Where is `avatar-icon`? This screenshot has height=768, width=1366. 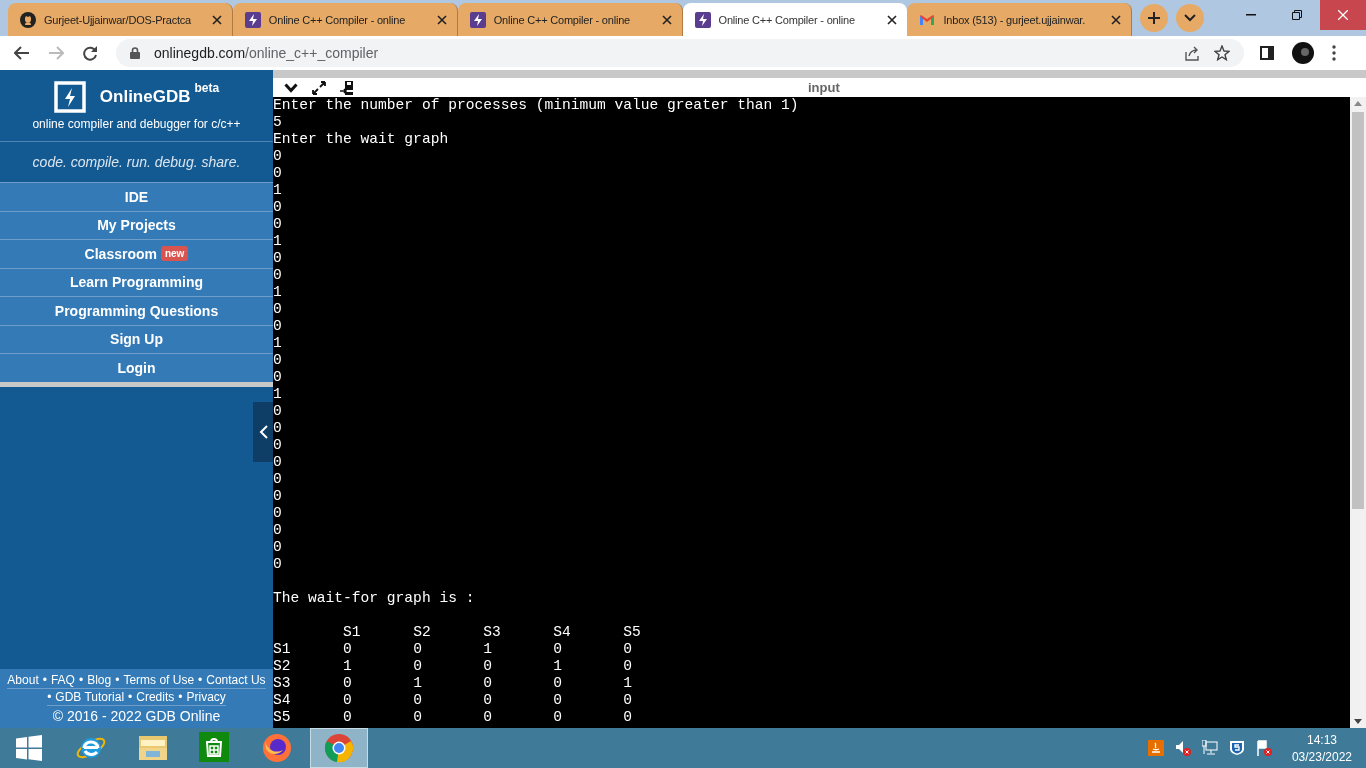 avatar-icon is located at coordinates (1303, 53).